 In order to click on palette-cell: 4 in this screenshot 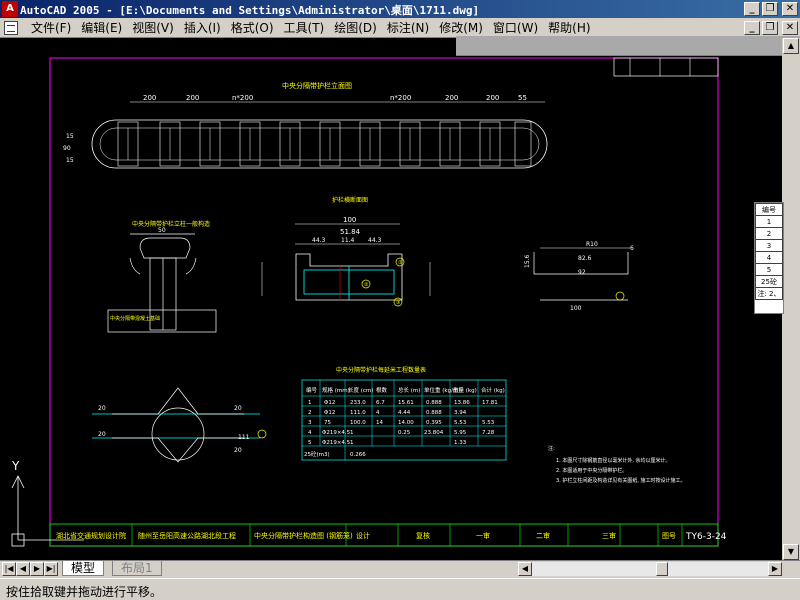, I will do `click(769, 257)`.